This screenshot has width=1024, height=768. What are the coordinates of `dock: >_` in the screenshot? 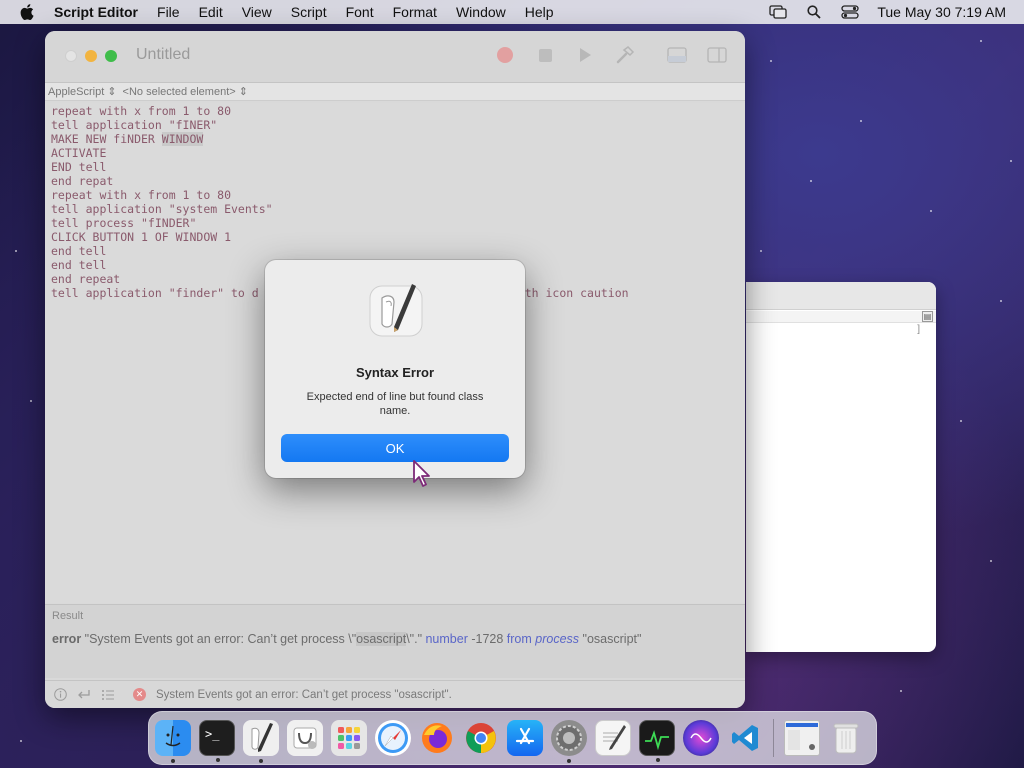 It's located at (512, 738).